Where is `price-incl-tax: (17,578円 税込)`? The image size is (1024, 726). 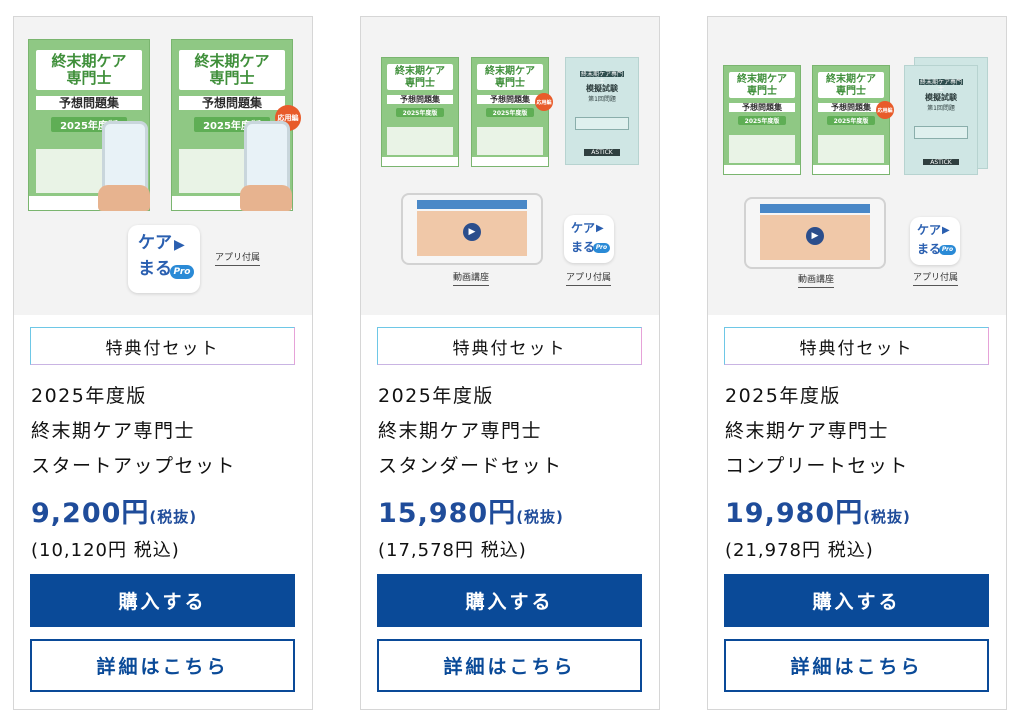
price-incl-tax: (17,578円 税込) is located at coordinates (452, 550).